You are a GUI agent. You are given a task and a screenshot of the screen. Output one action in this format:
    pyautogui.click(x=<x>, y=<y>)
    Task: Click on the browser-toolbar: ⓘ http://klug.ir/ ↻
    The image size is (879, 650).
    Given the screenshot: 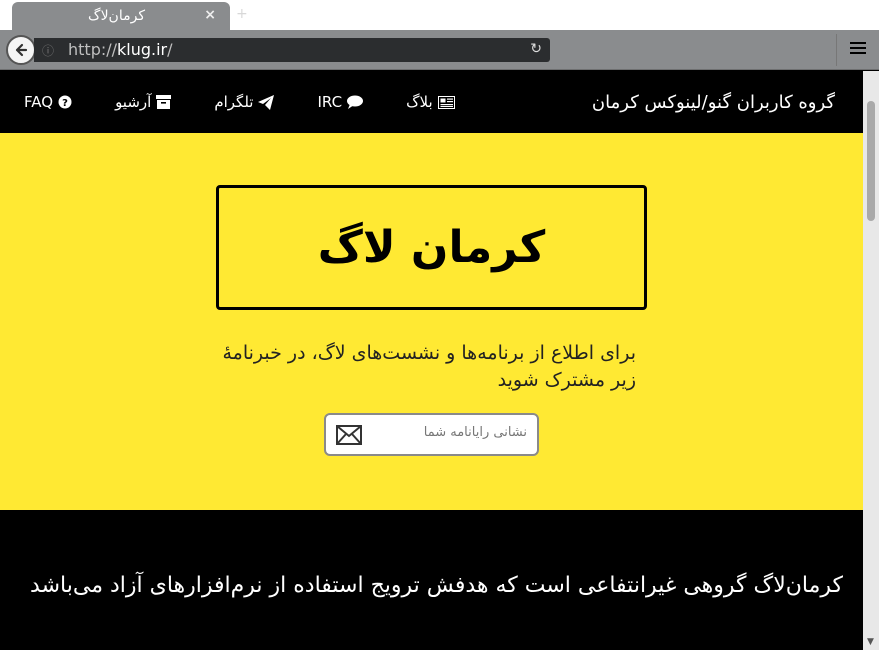 What is the action you would take?
    pyautogui.click(x=439, y=50)
    